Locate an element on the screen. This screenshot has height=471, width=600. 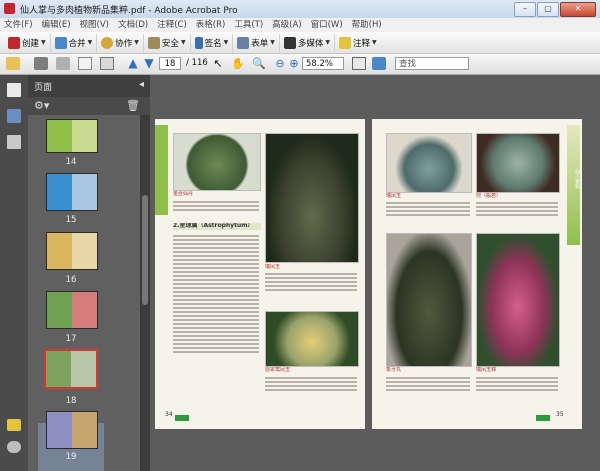
options-gear-icon: ⚙▾ is located at coordinates (41, 105).